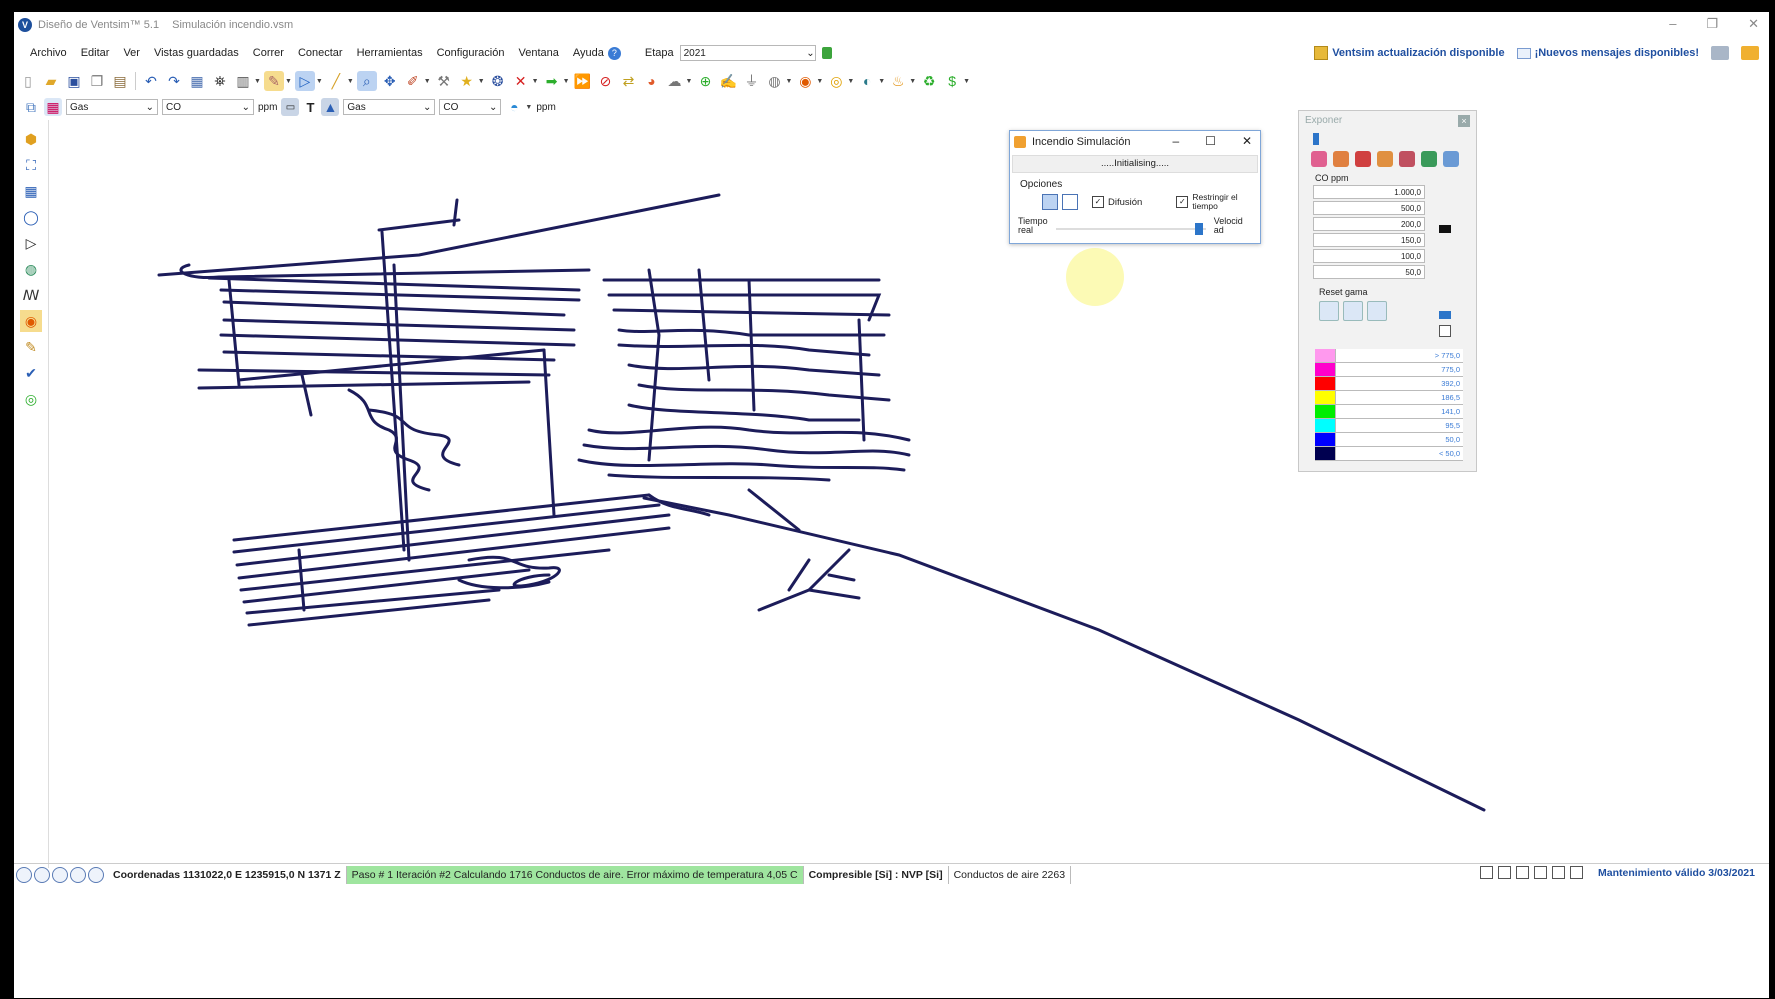  What do you see at coordinates (583, 81) in the screenshot?
I see `fast-forward-icon: ⏩` at bounding box center [583, 81].